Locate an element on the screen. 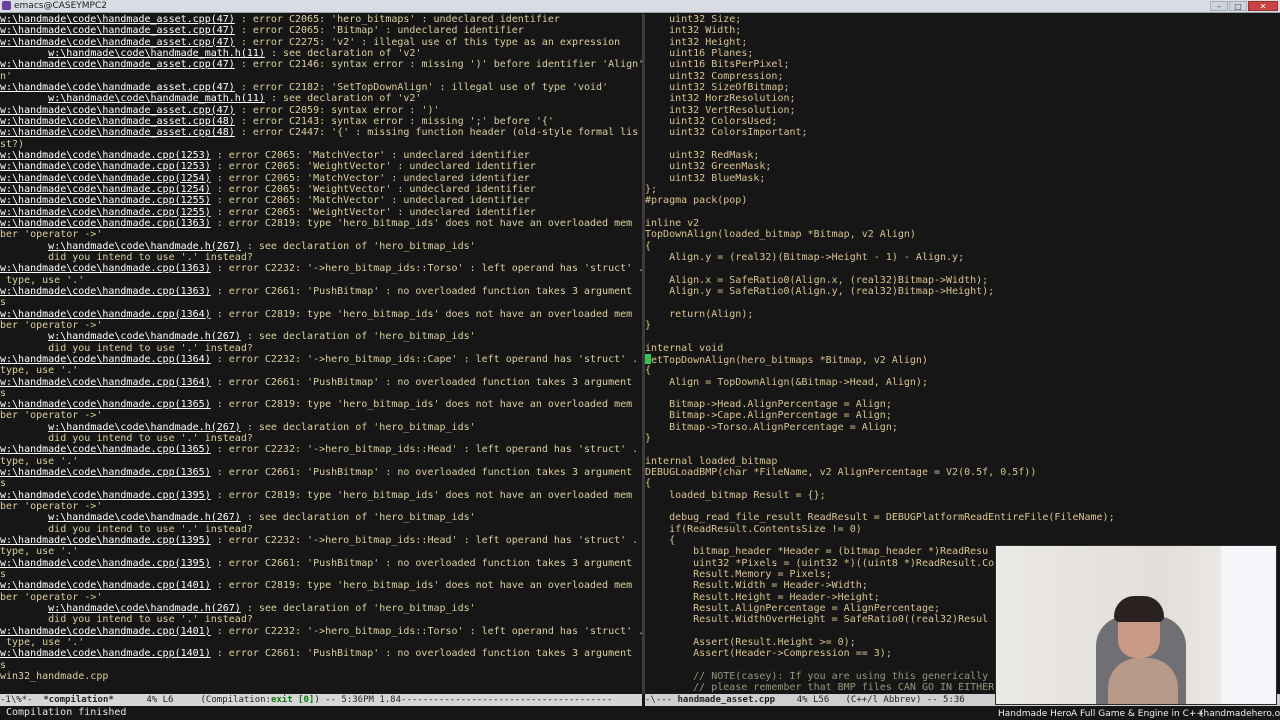  code-line: int32 Width; is located at coordinates (962, 30).